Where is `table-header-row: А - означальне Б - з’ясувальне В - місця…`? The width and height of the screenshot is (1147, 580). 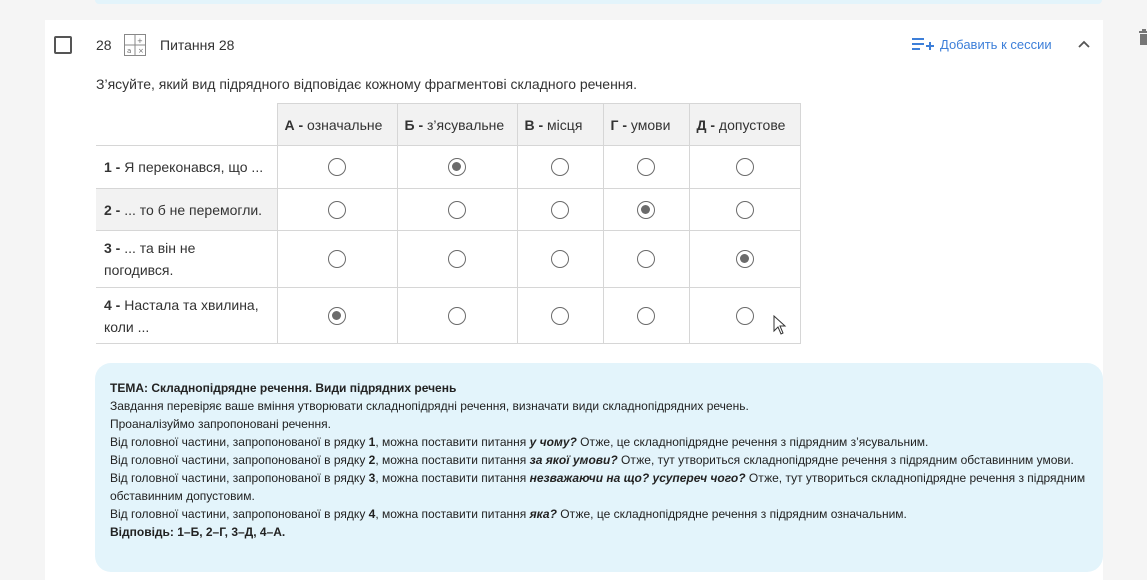
table-header-row: А - означальне Б - з’ясувальне В - місця… is located at coordinates (448, 124).